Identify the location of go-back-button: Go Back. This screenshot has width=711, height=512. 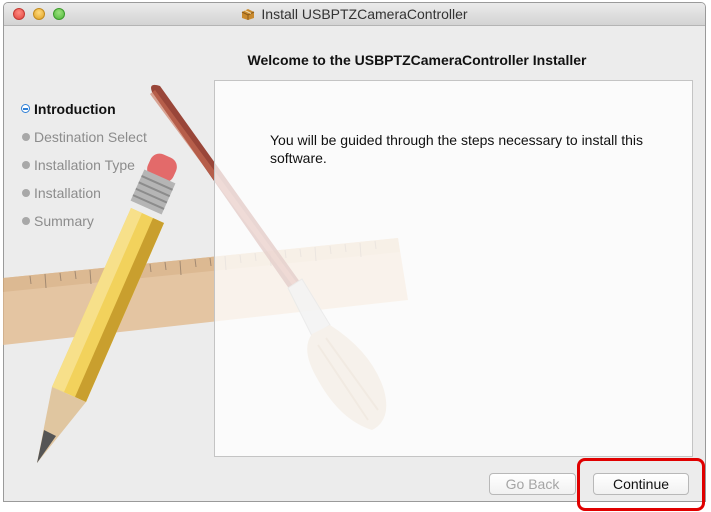
(532, 484).